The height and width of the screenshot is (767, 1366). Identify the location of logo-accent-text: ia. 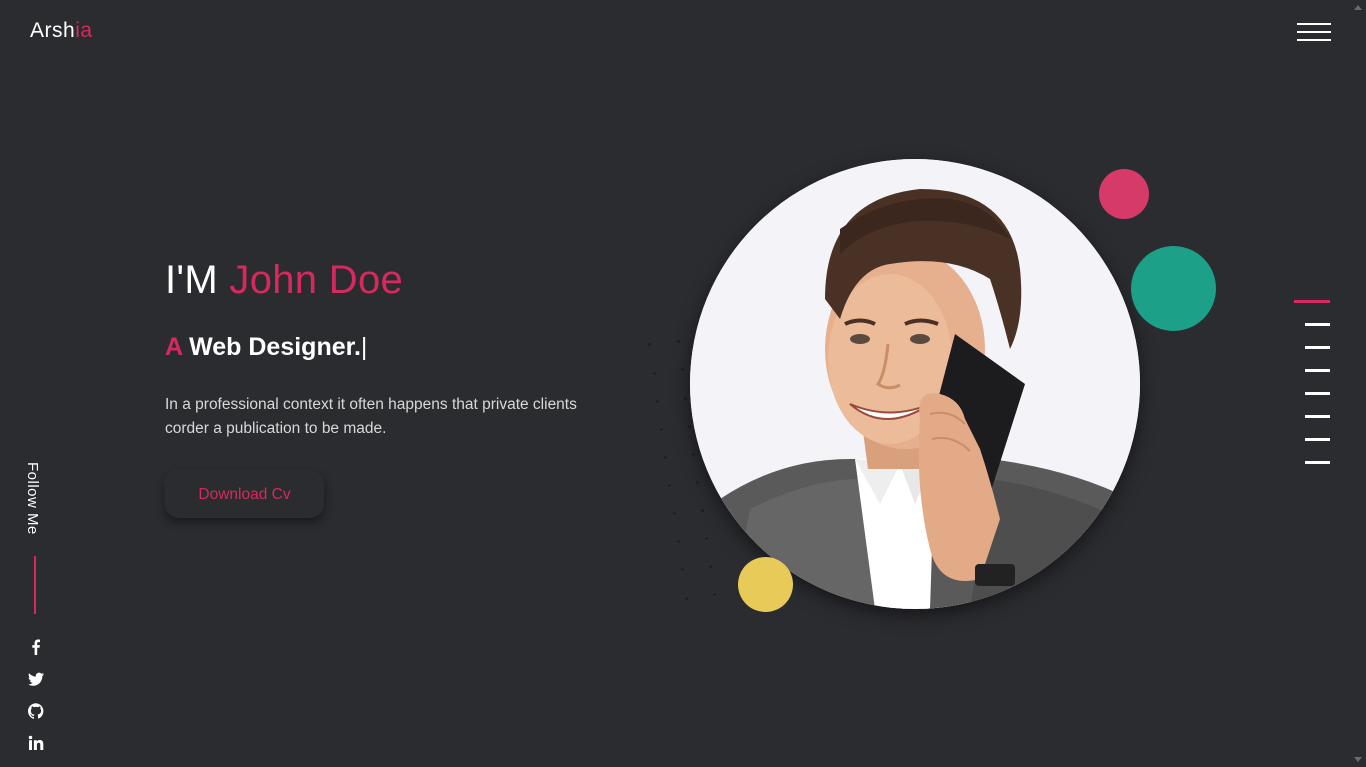
(84, 30).